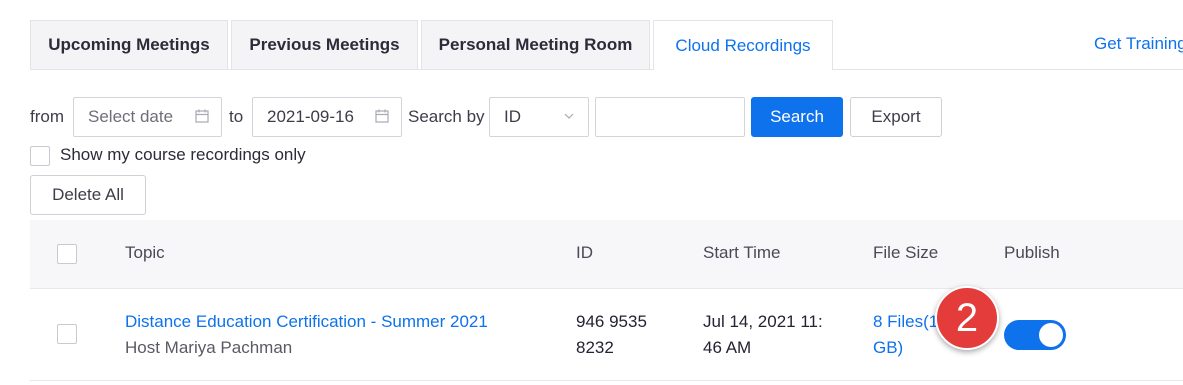 The height and width of the screenshot is (385, 1183). I want to click on row-checkbox, so click(67, 334).